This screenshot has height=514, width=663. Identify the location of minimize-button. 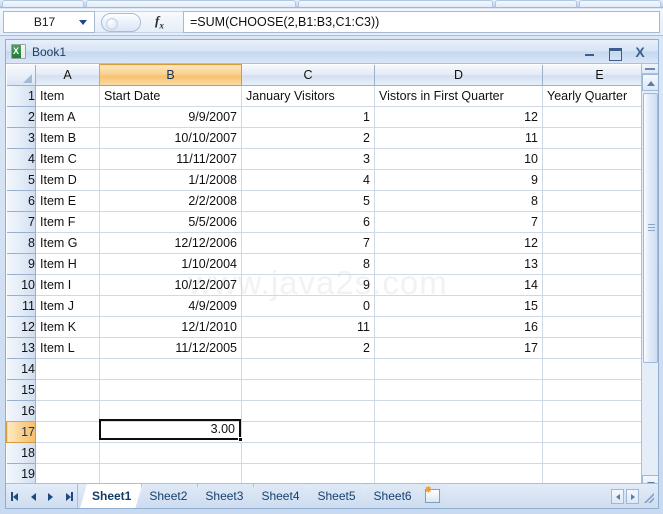
(590, 52).